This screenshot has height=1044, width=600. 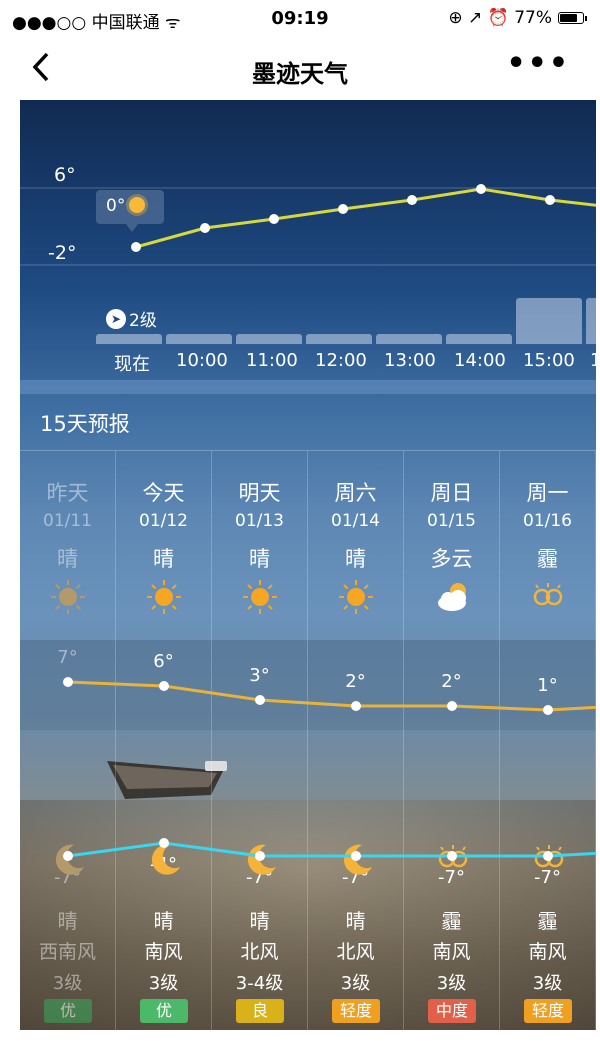 I want to click on day-name: 昨天, so click(x=67, y=493).